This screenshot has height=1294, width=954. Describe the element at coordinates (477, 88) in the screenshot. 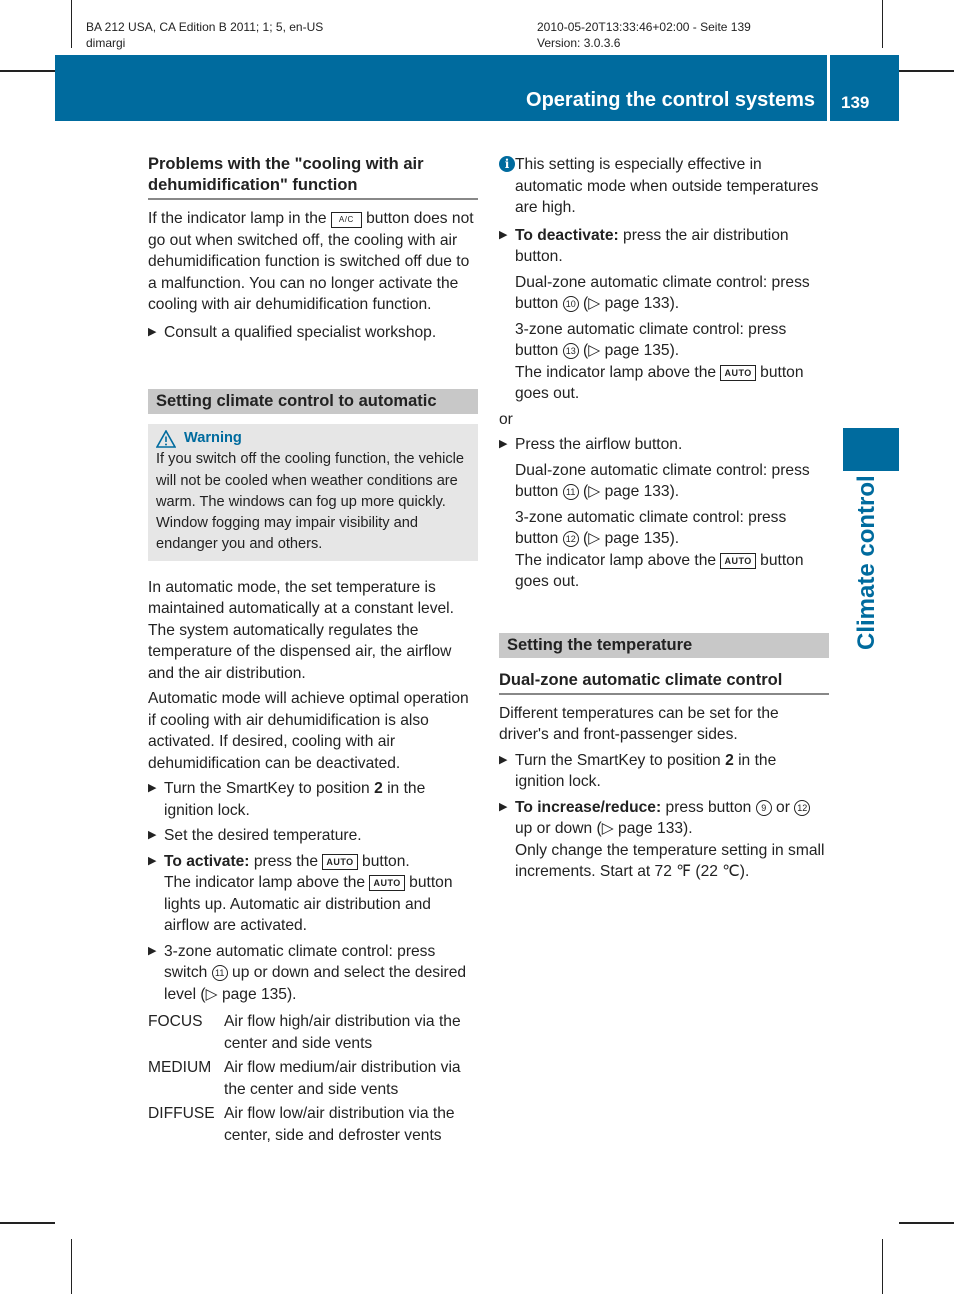

I see `page-header: Operating the control systems 139` at that location.